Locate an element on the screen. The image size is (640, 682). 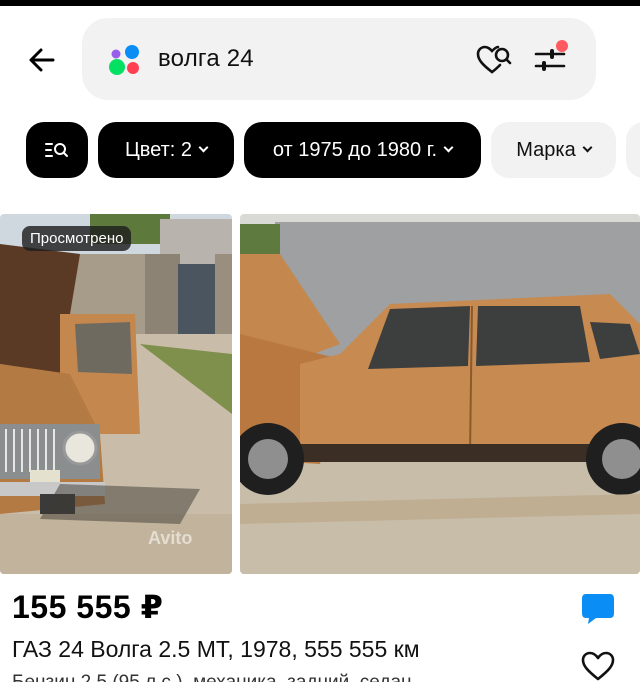
search-bar: волга 24 is located at coordinates (339, 59).